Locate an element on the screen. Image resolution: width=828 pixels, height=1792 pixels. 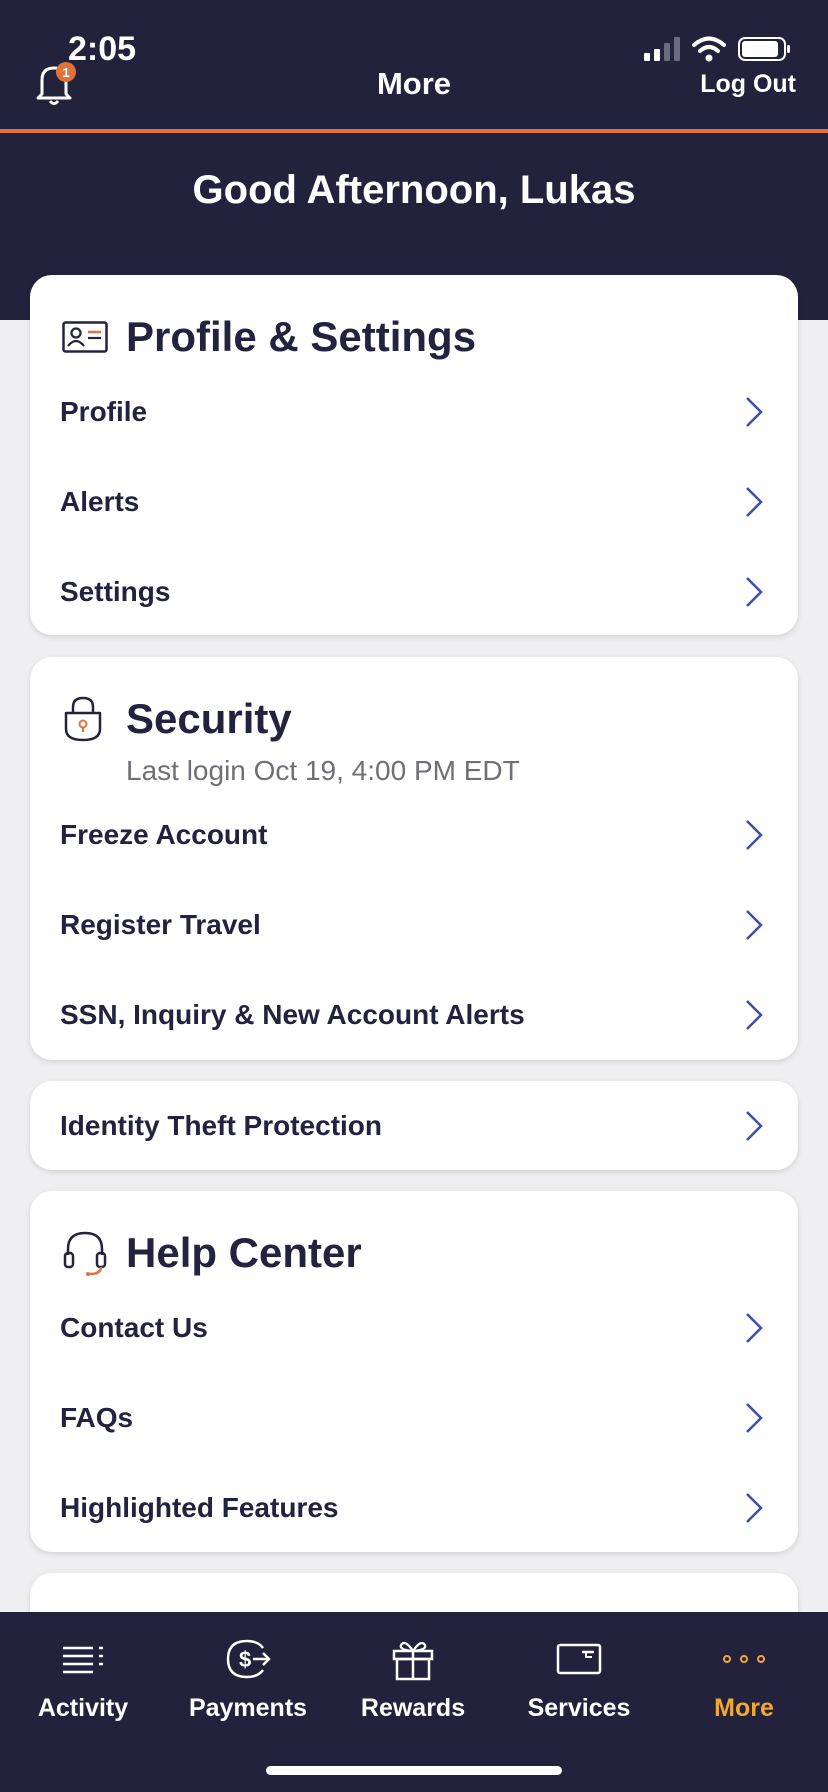
menu-item-profile: Profile is located at coordinates (414, 412).